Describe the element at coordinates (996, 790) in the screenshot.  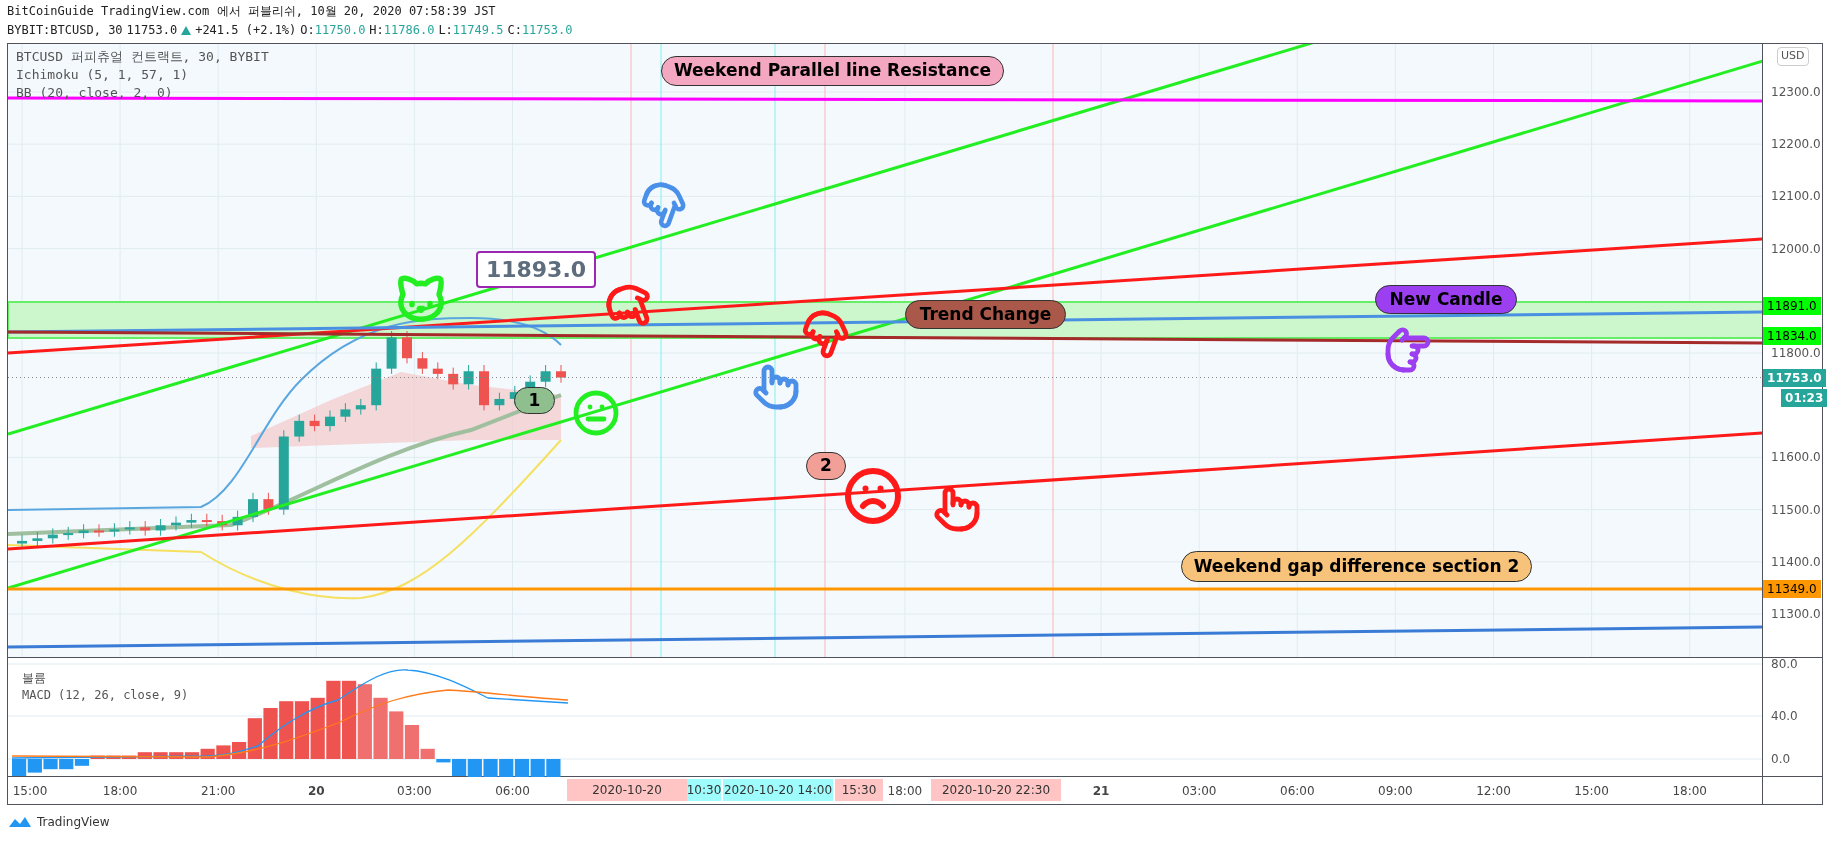
I see `time-marker-label: 2020-10-20 22:30` at that location.